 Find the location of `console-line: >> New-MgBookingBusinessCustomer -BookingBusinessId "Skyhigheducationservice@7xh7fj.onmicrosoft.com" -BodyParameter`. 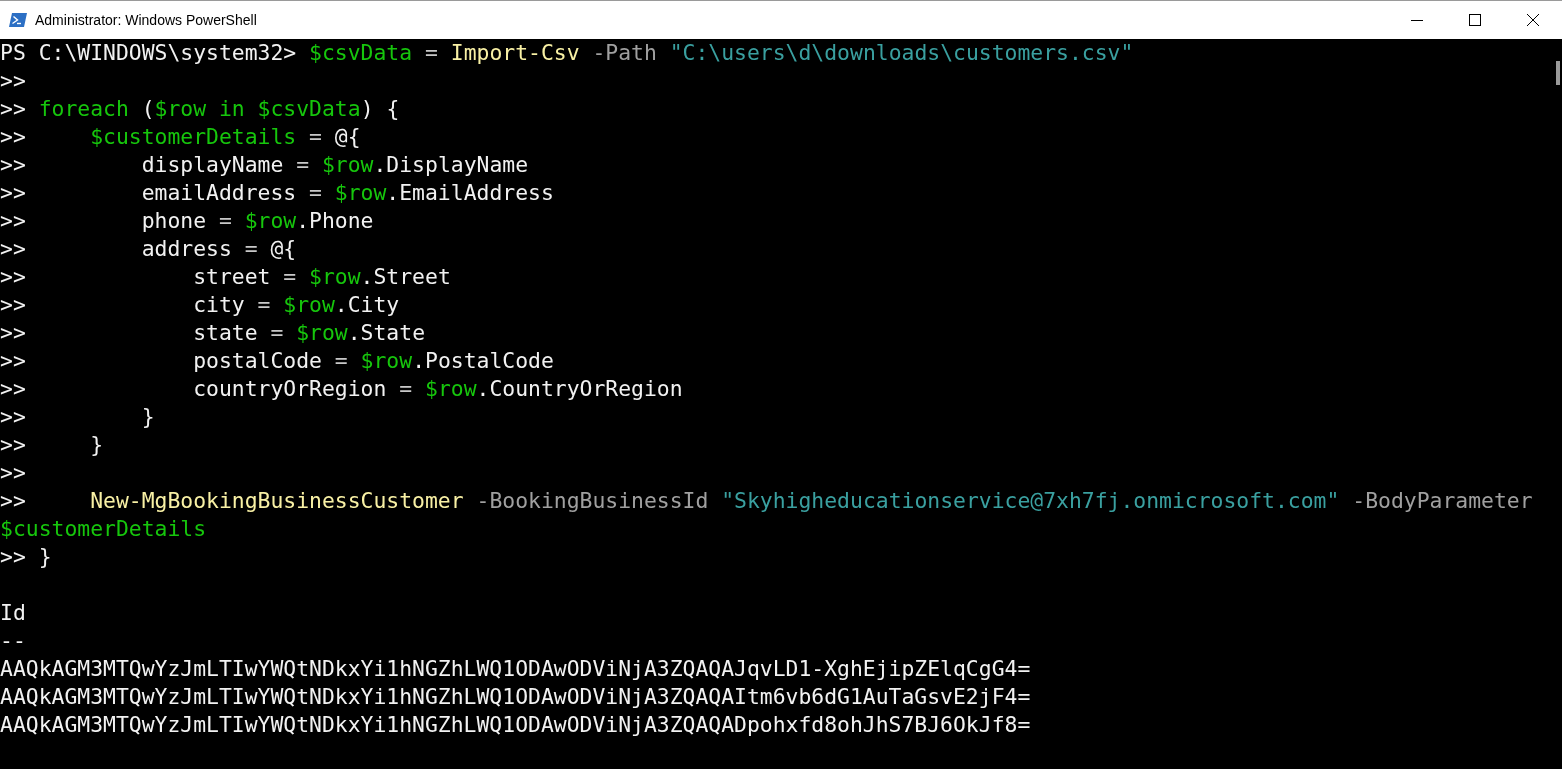

console-line: >> New-MgBookingBusinessCustomer -BookingBusinessId "Skyhigheducationservice@7xh7fj.onmicrosoft.com" -BodyParameter is located at coordinates (766, 501).